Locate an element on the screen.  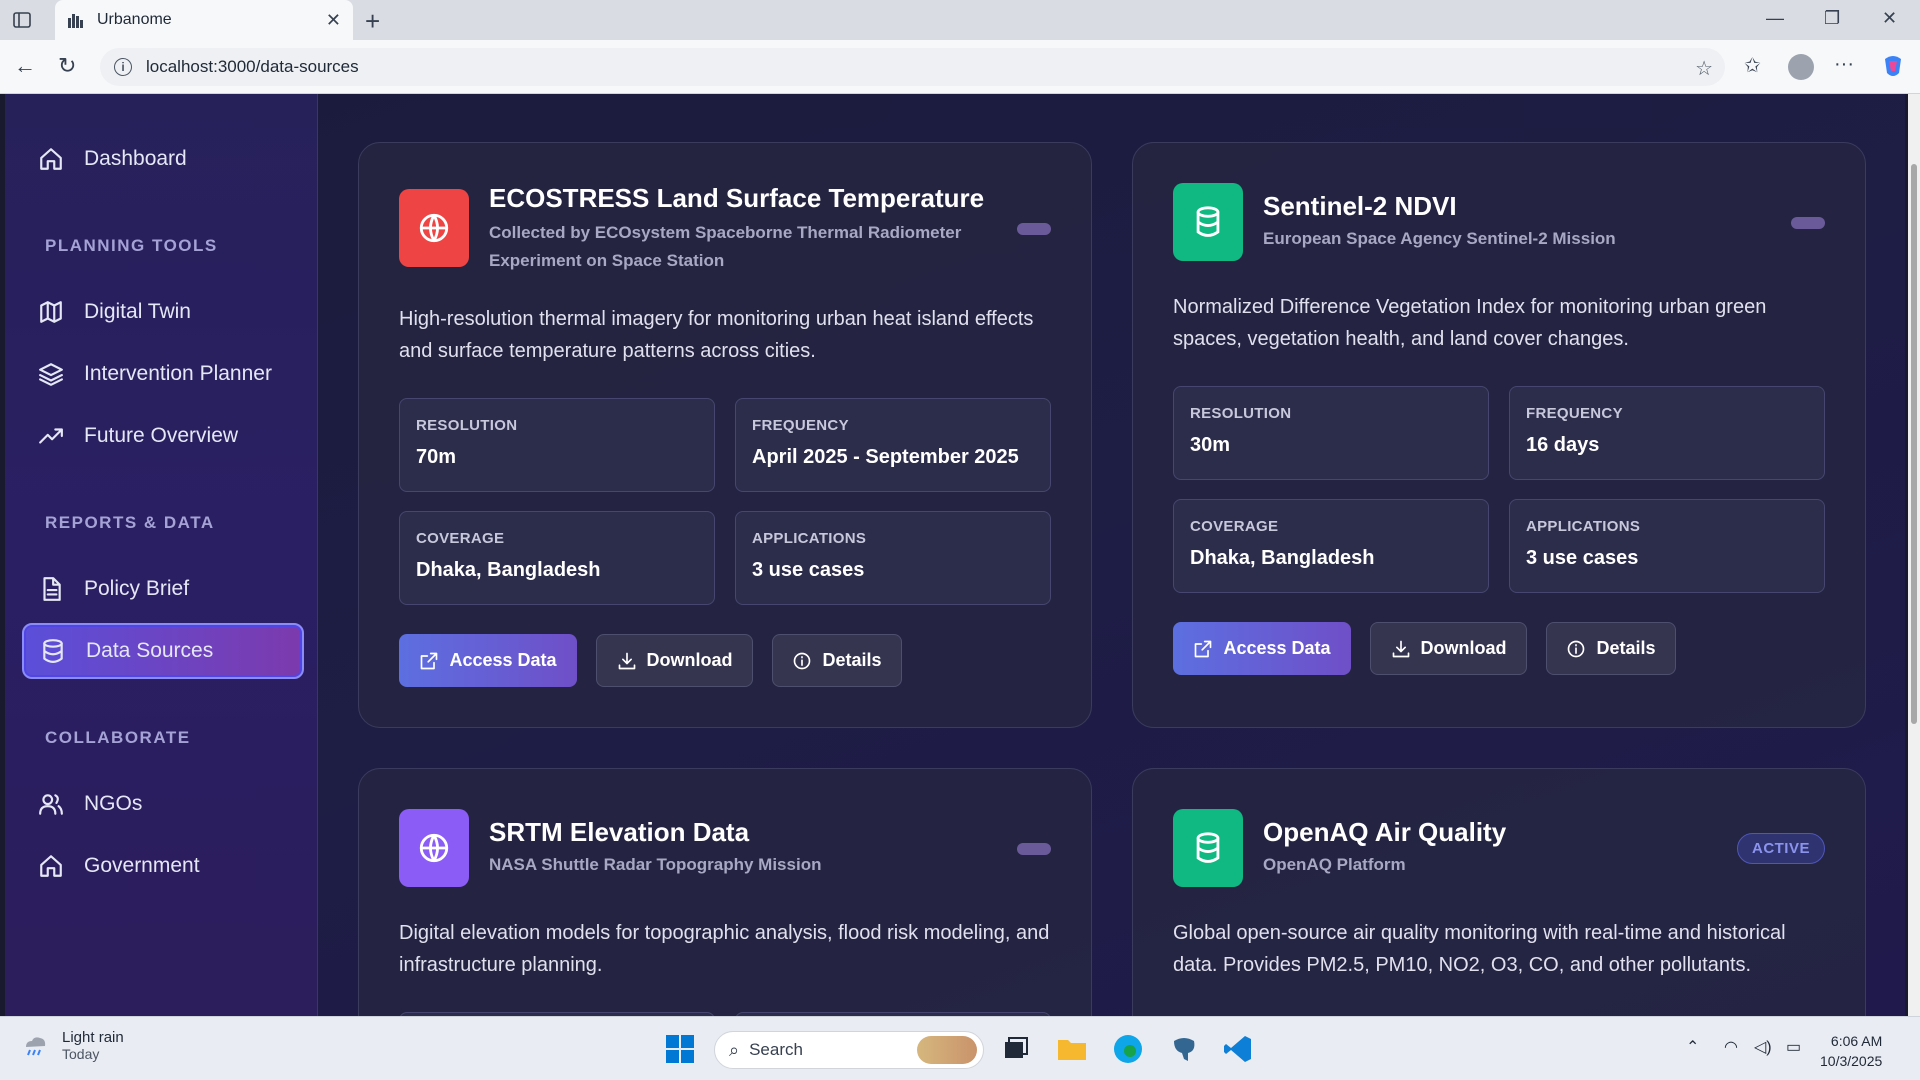
edge-browser-button is located at coordinates (1128, 1049).